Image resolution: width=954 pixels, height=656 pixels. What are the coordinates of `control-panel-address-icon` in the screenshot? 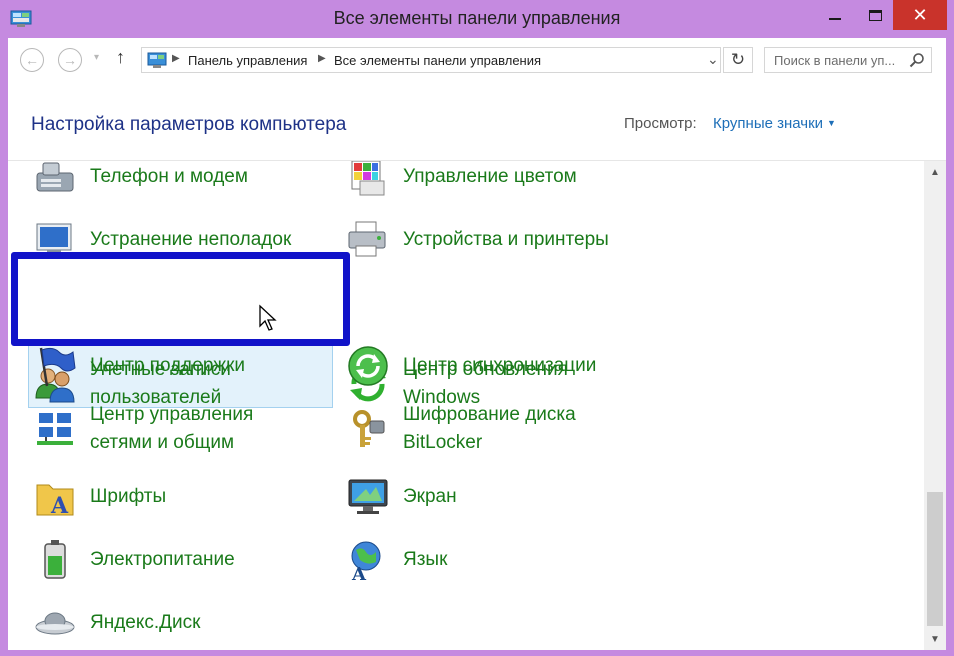 It's located at (157, 60).